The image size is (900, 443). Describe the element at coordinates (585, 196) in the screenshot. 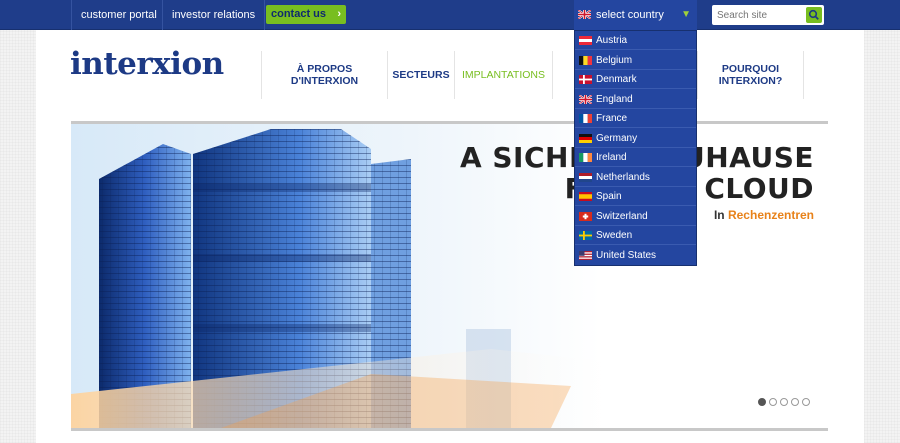

I see `spain-flag-icon` at that location.